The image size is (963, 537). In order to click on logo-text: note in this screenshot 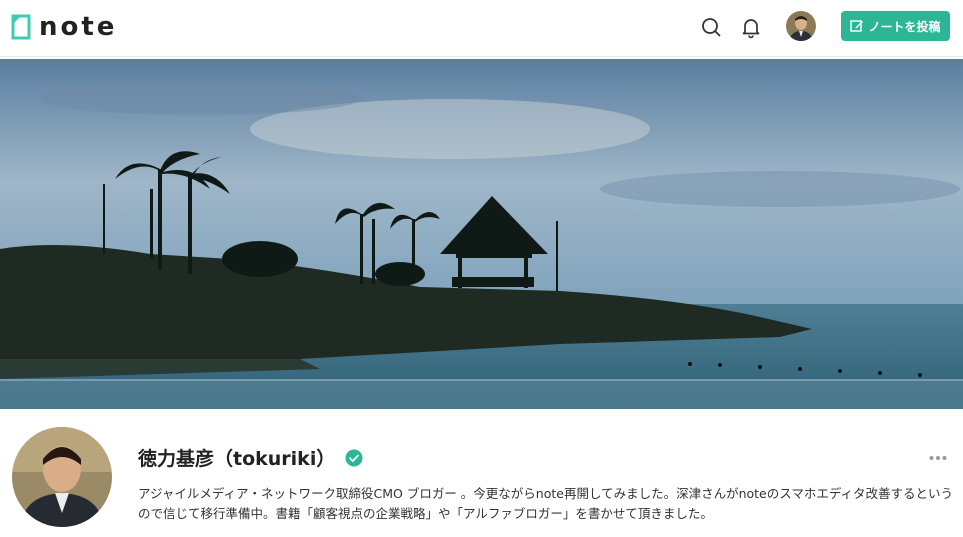, I will do `click(78, 27)`.